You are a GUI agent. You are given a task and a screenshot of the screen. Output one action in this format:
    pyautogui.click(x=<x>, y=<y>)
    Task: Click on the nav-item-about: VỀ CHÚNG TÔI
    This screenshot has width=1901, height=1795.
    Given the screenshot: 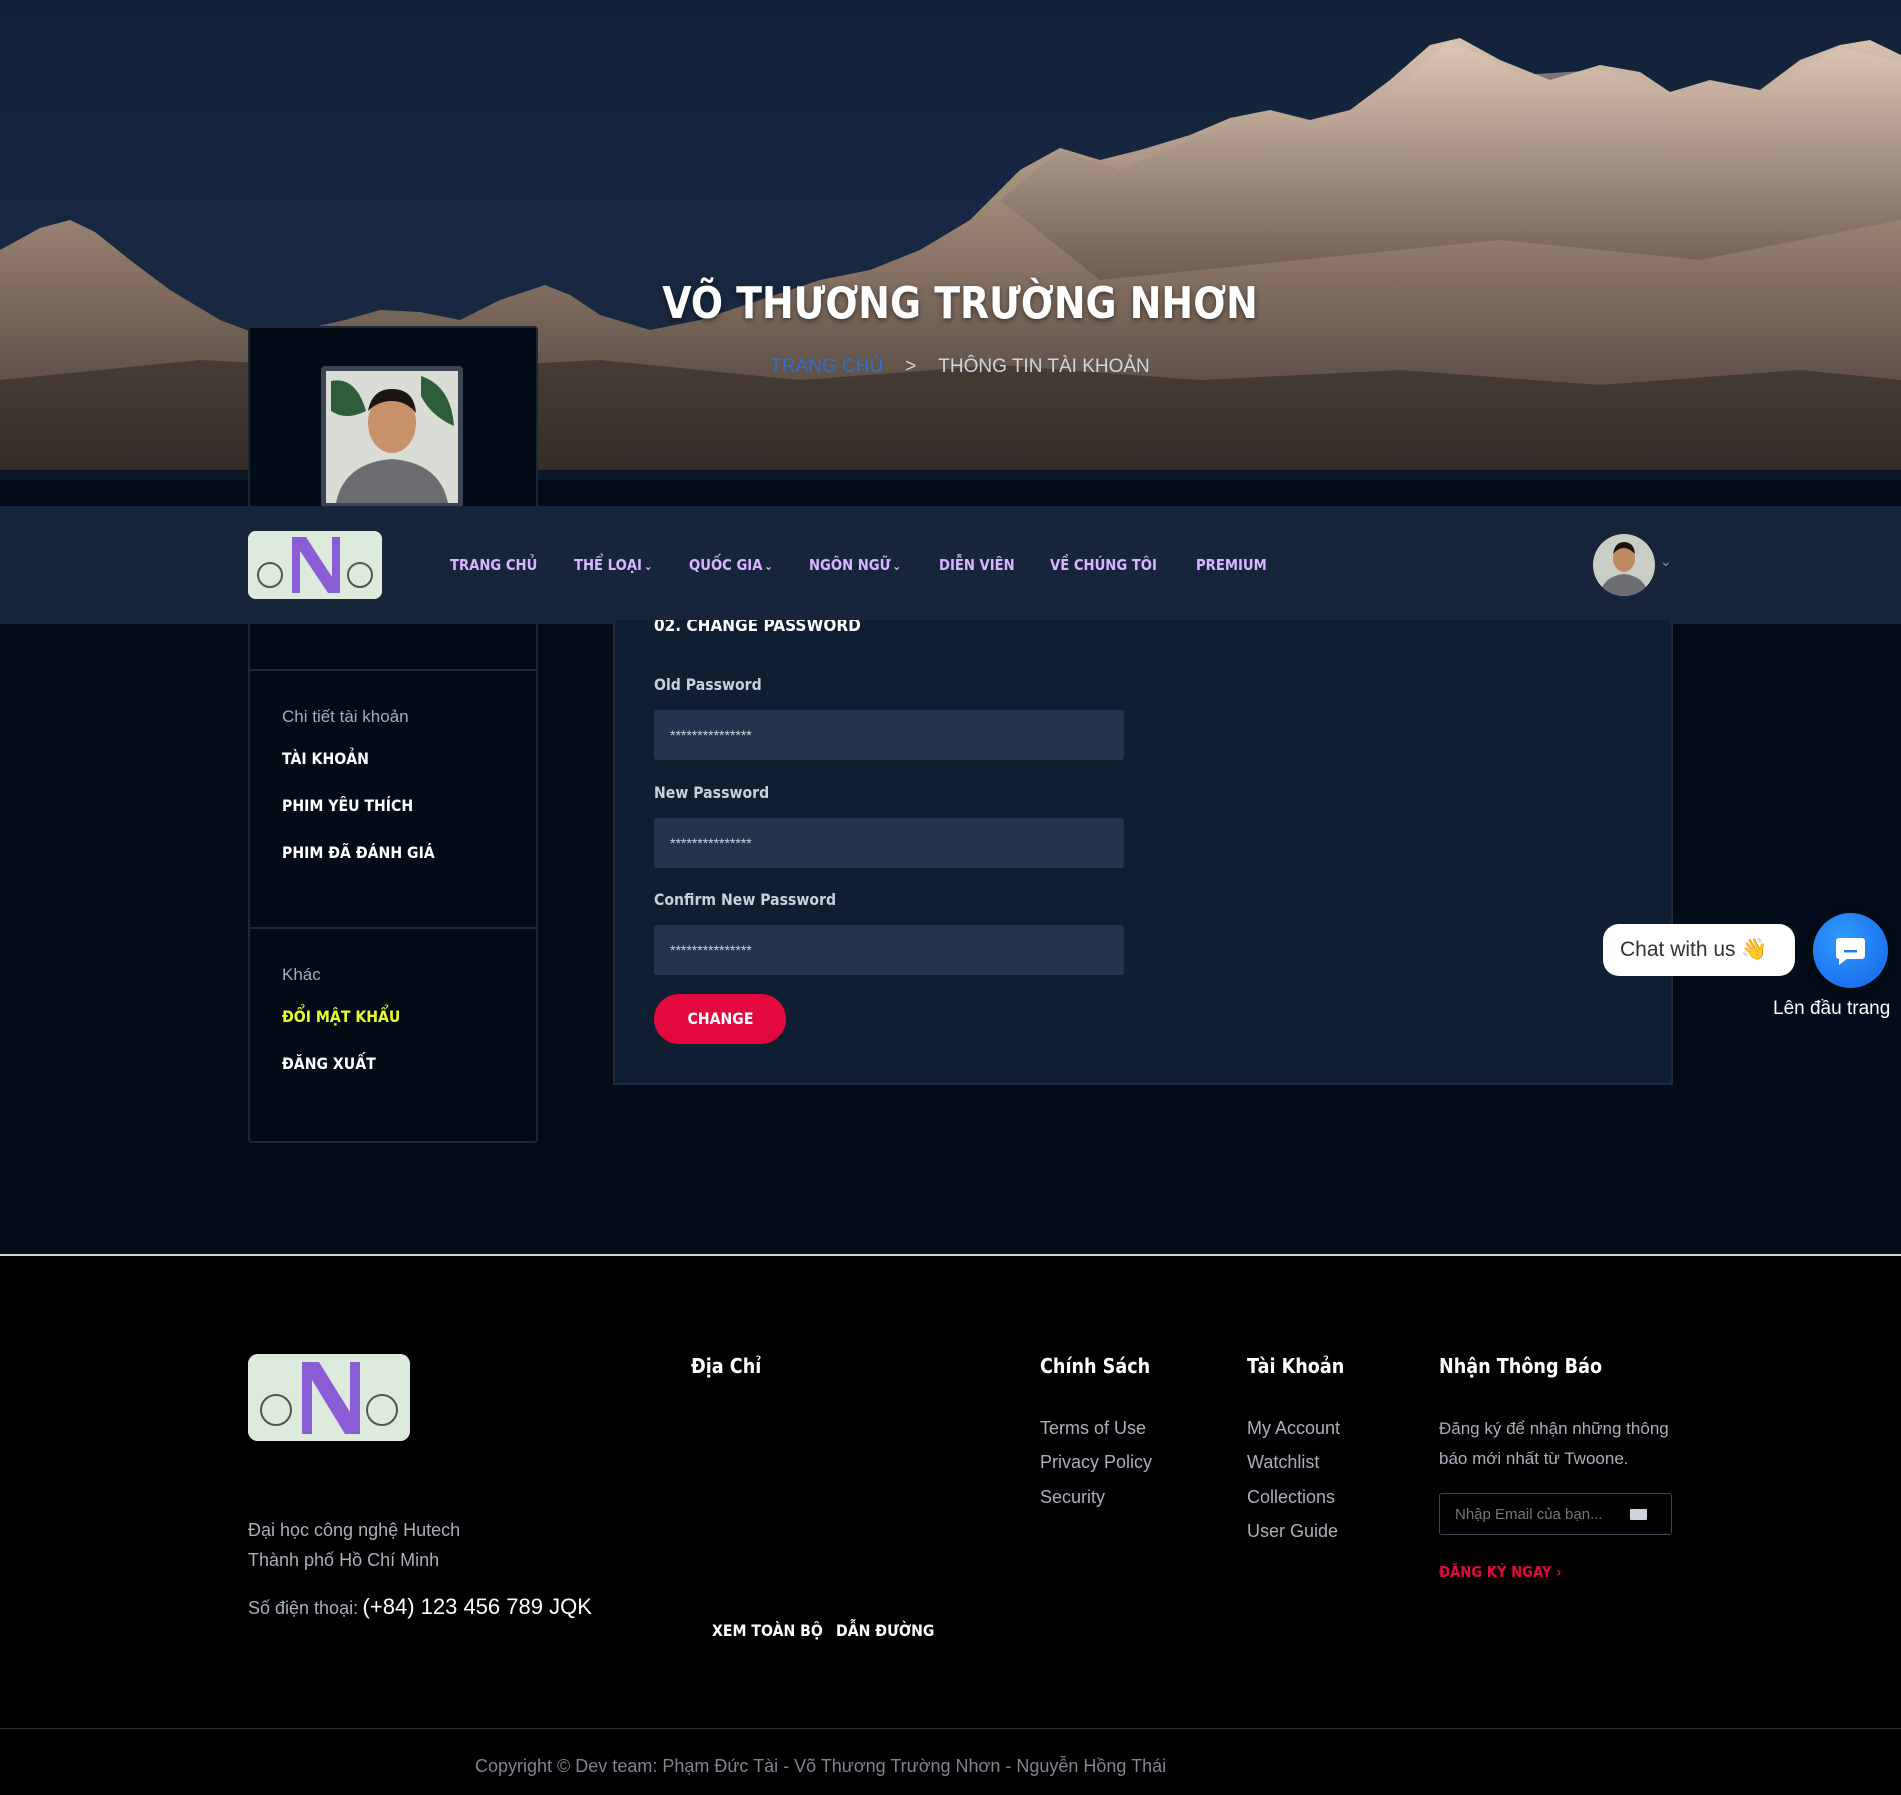 What is the action you would take?
    pyautogui.click(x=1103, y=565)
    